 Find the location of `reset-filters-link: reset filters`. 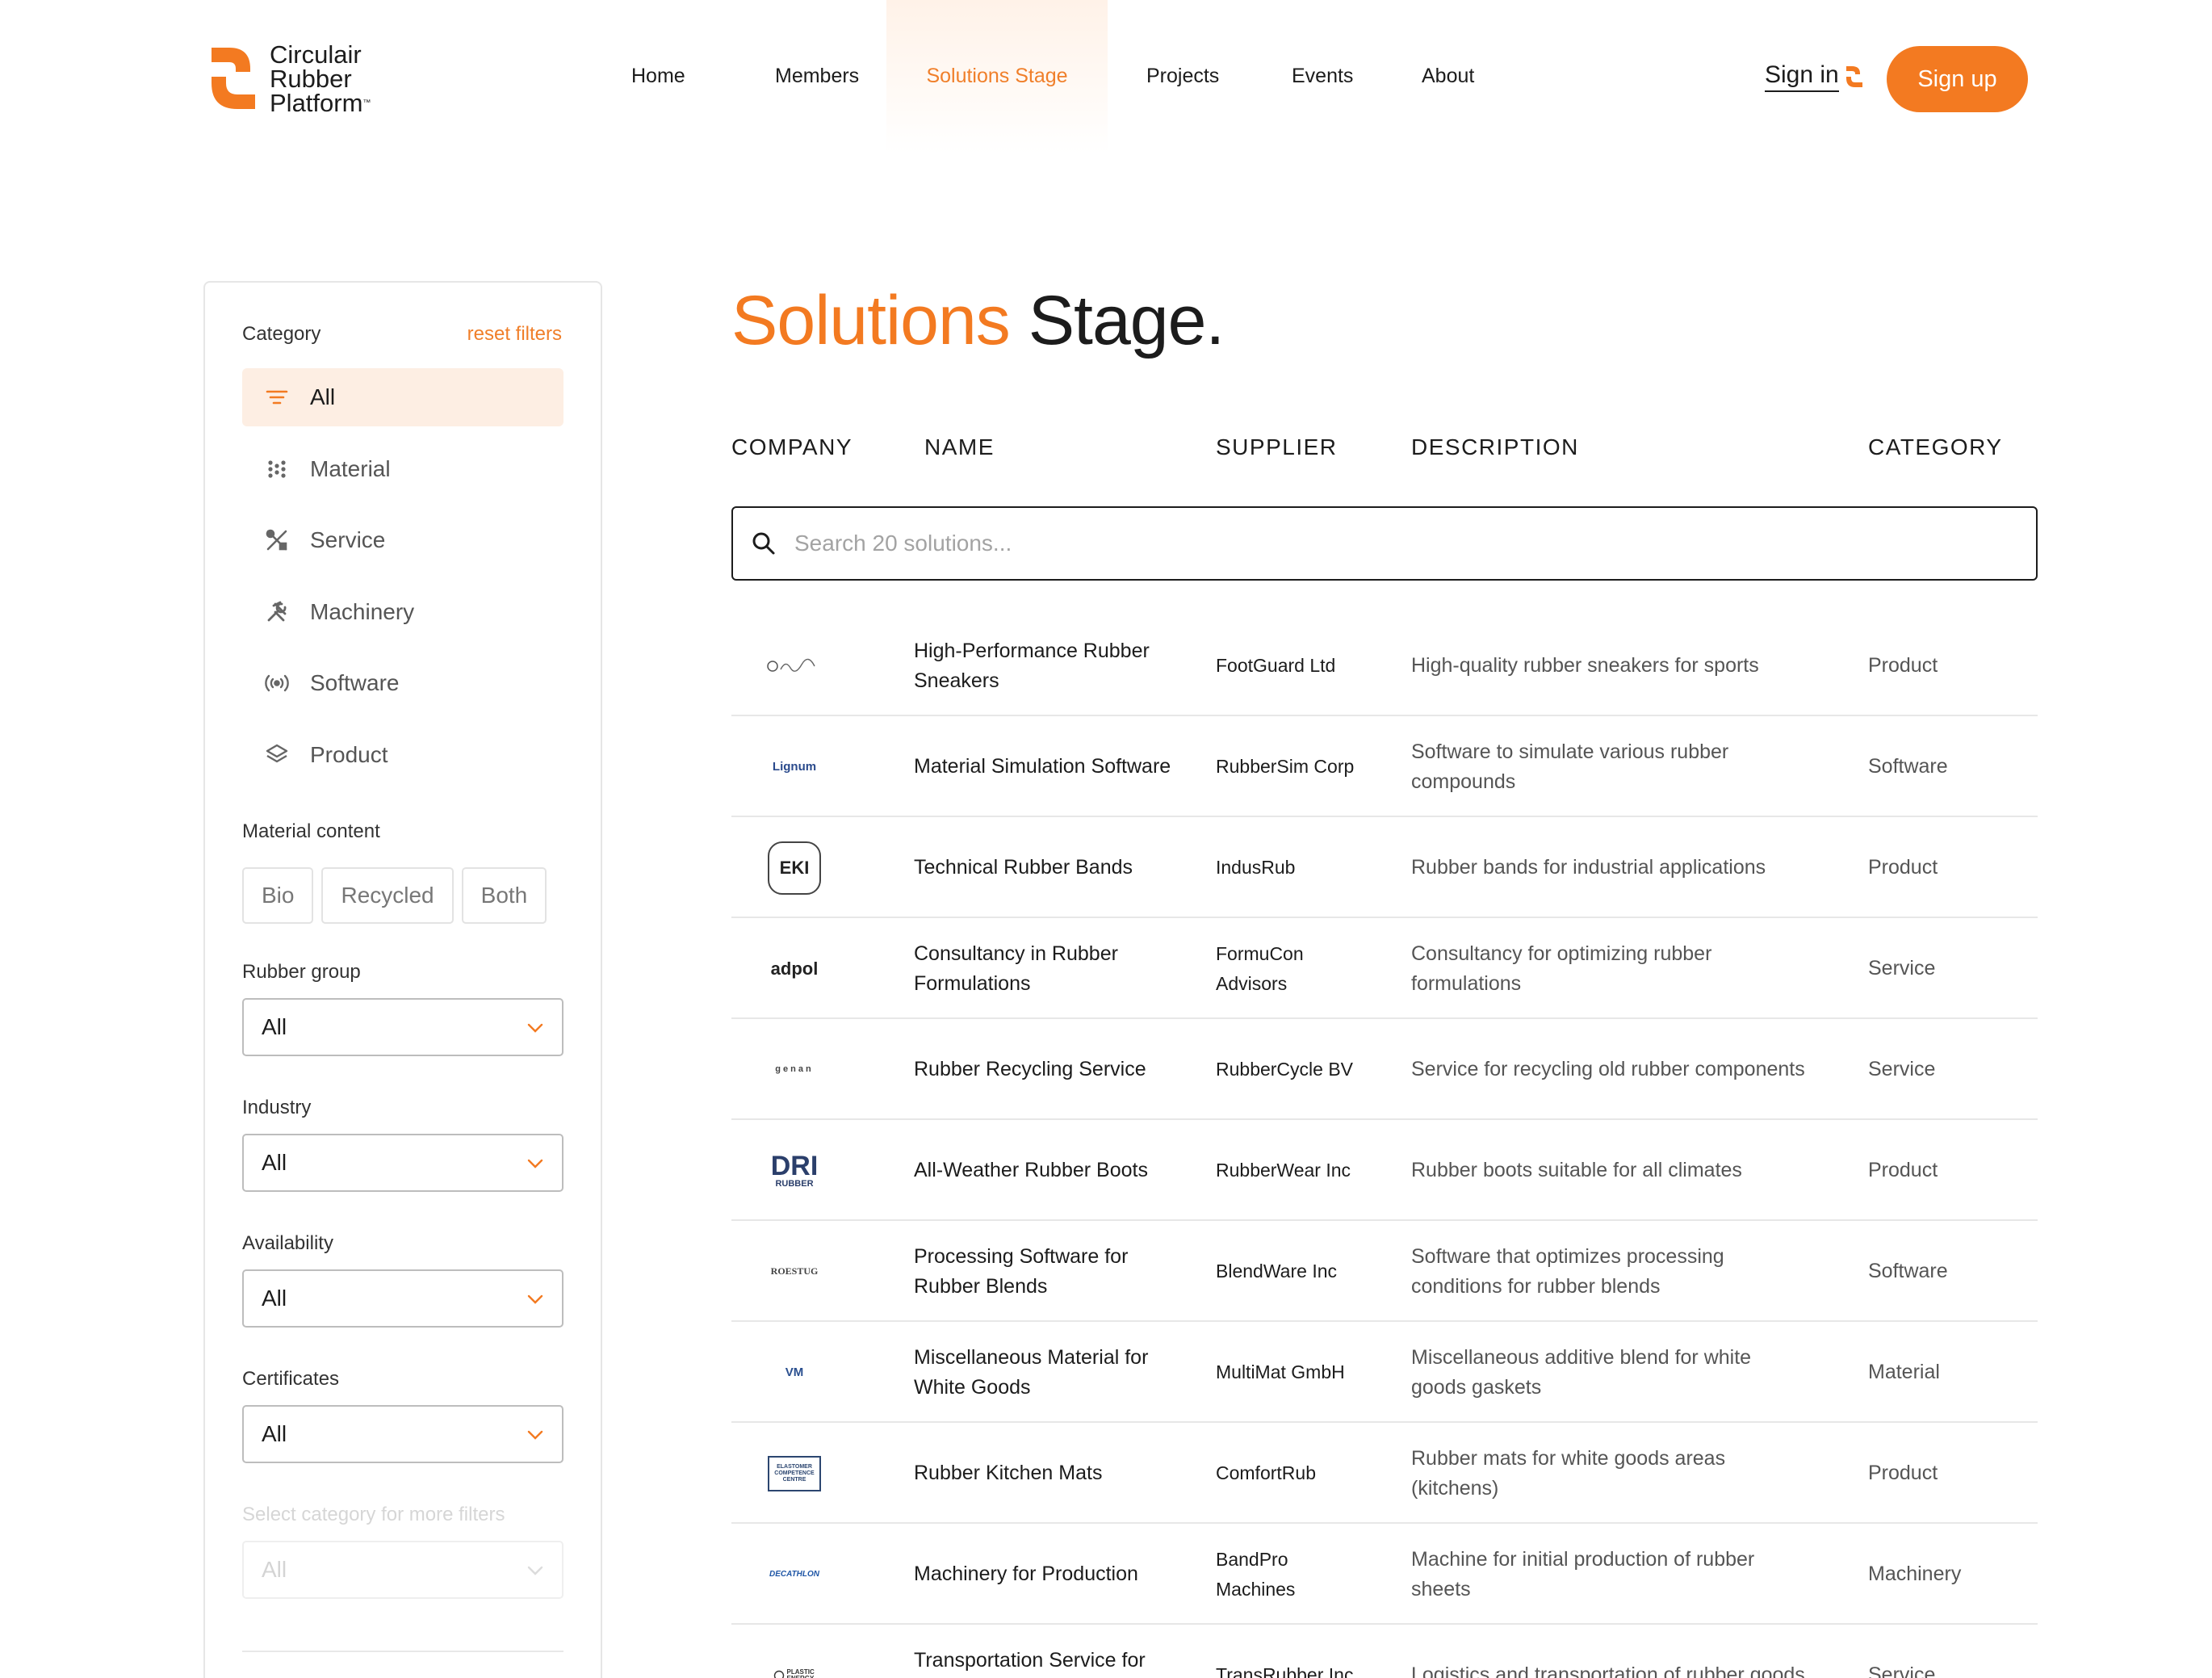

reset-filters-link: reset filters is located at coordinates (514, 334).